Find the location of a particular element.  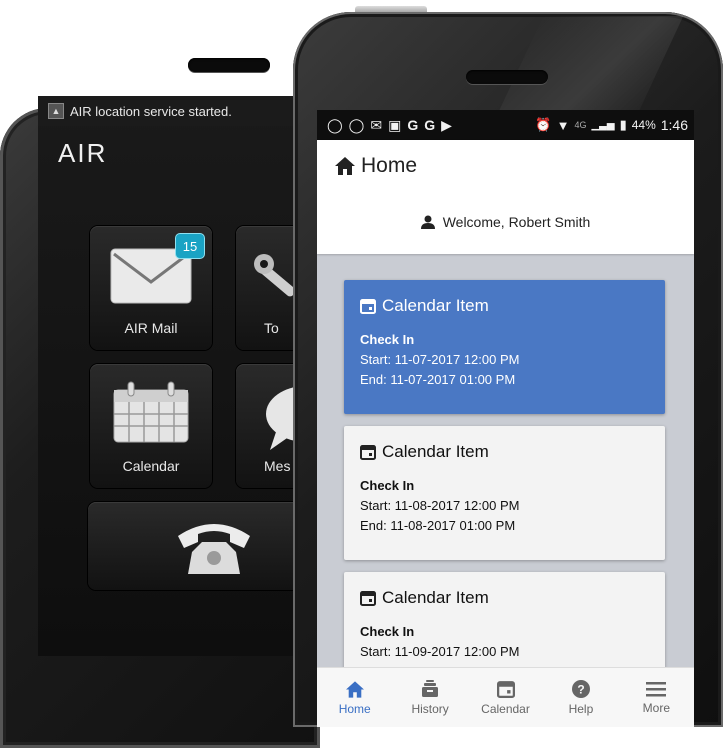

page-title: Home is located at coordinates (376, 166).